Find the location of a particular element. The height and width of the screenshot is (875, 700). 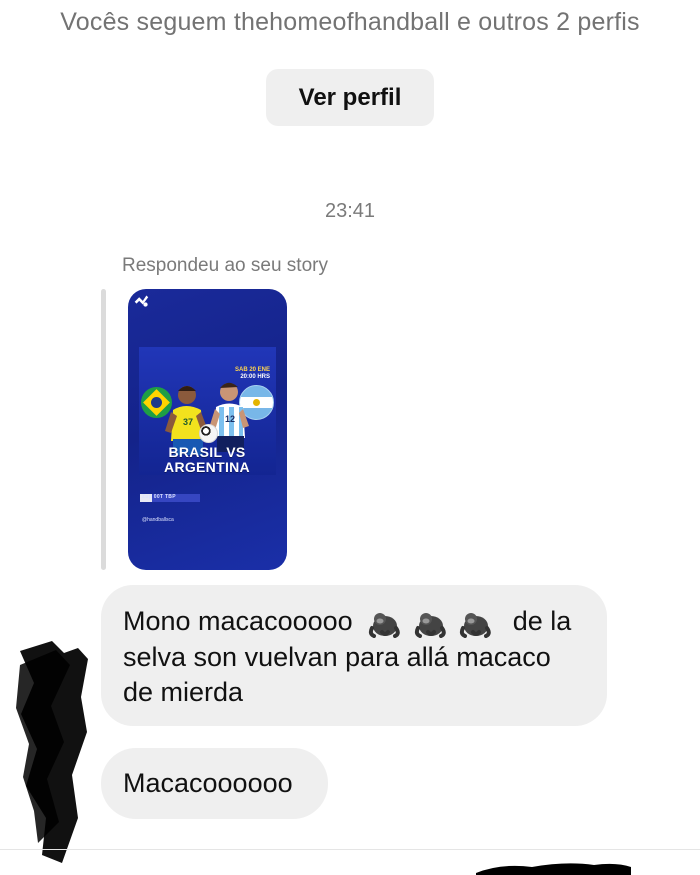

message-text: Macacoooooo is located at coordinates (208, 783).